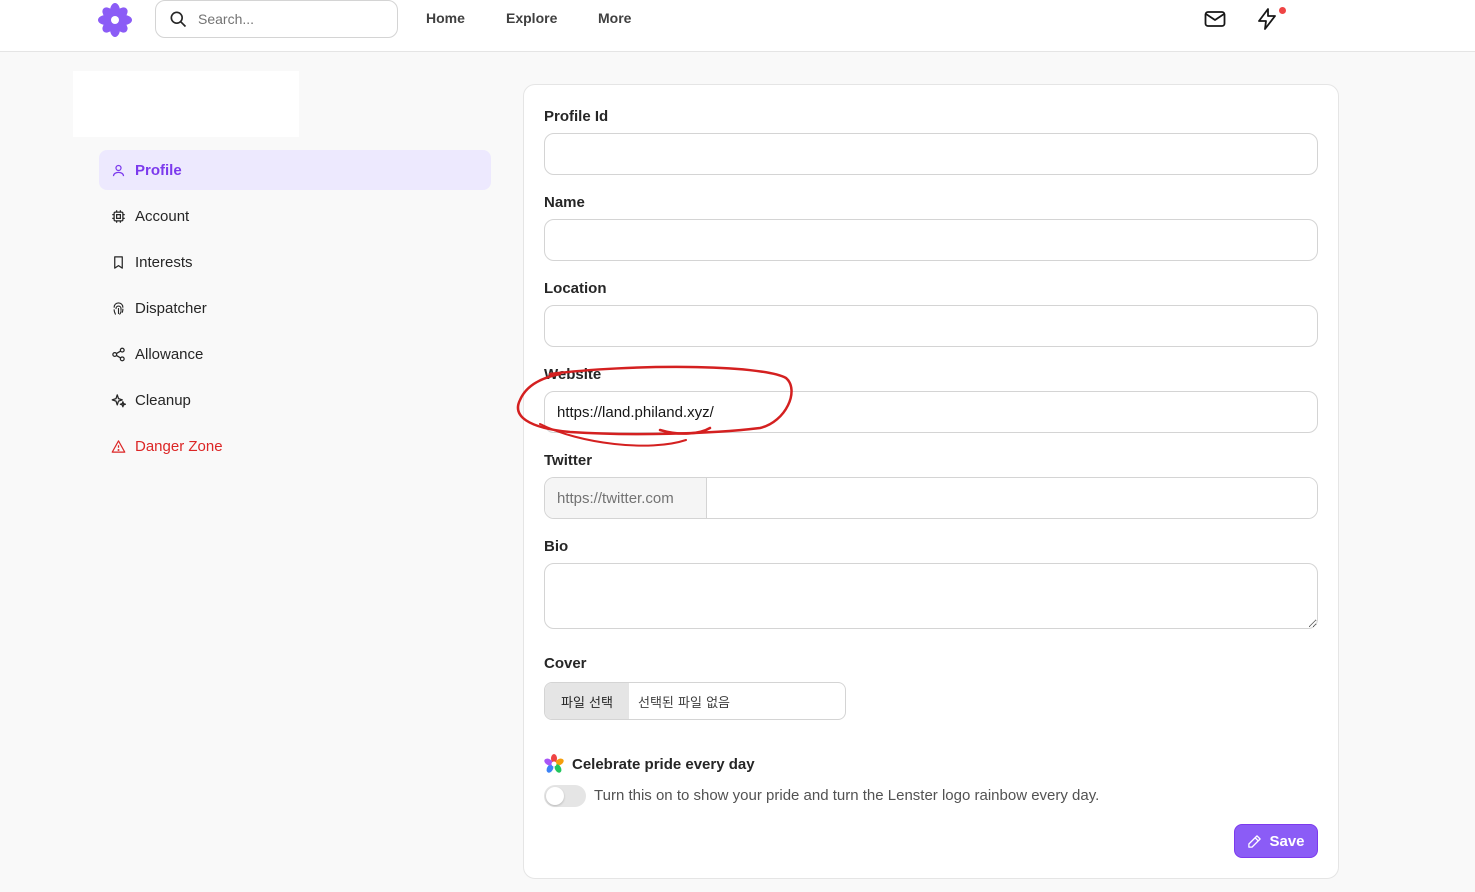  Describe the element at coordinates (1255, 841) in the screenshot. I see `pencil-icon` at that location.